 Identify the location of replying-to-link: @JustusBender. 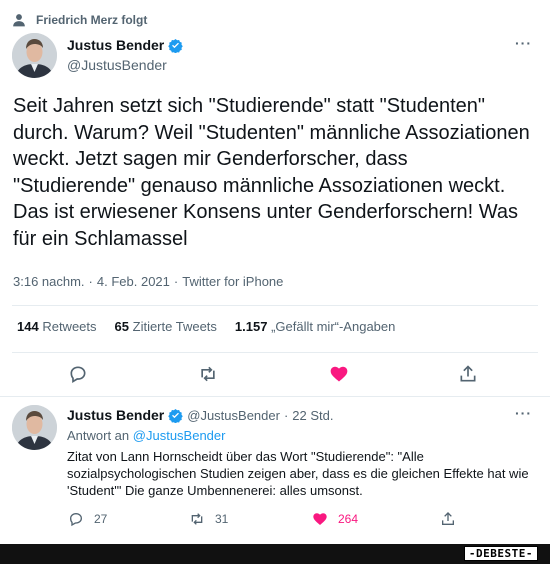
(179, 435).